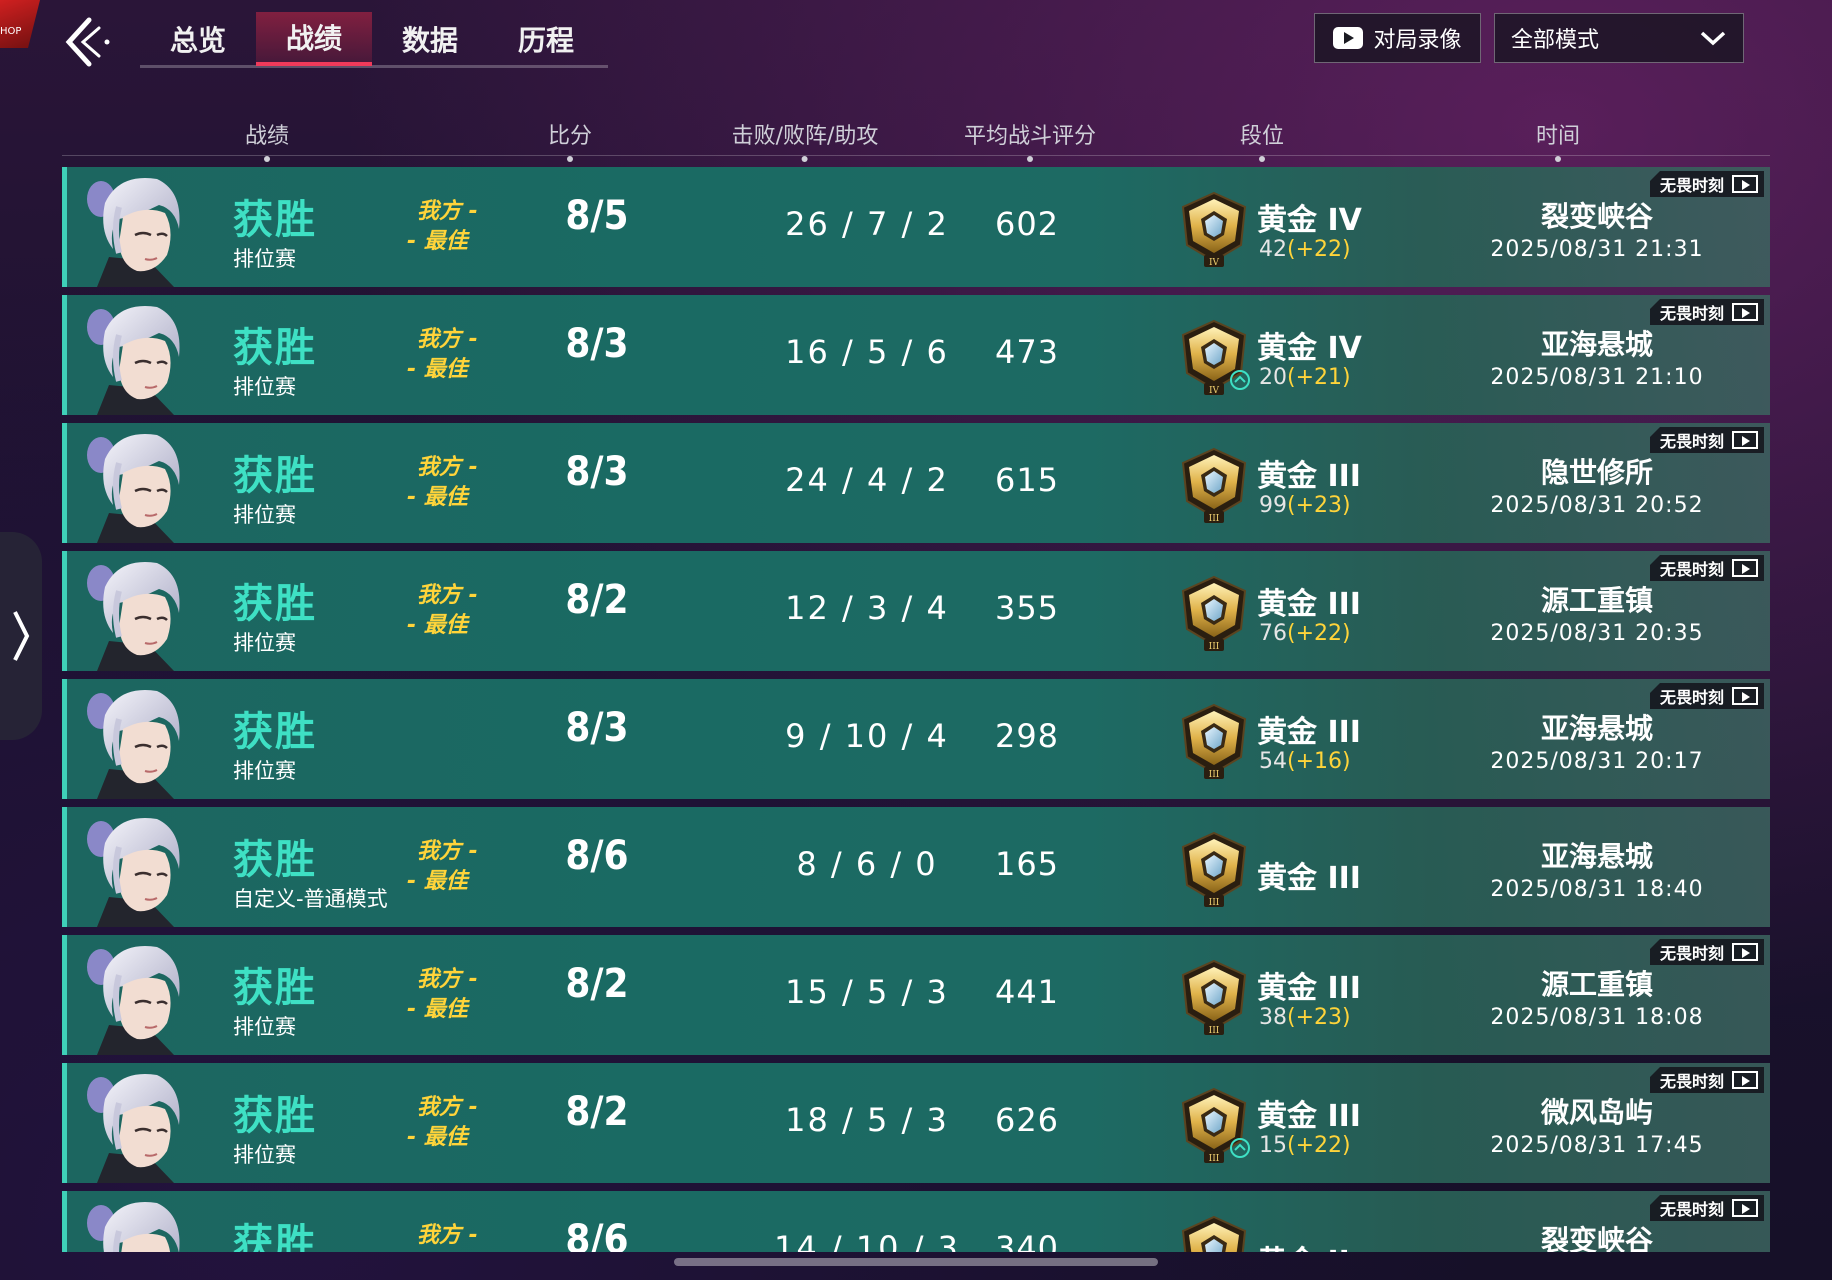 This screenshot has width=1832, height=1280. I want to click on logo-text: HOP, so click(11, 31).